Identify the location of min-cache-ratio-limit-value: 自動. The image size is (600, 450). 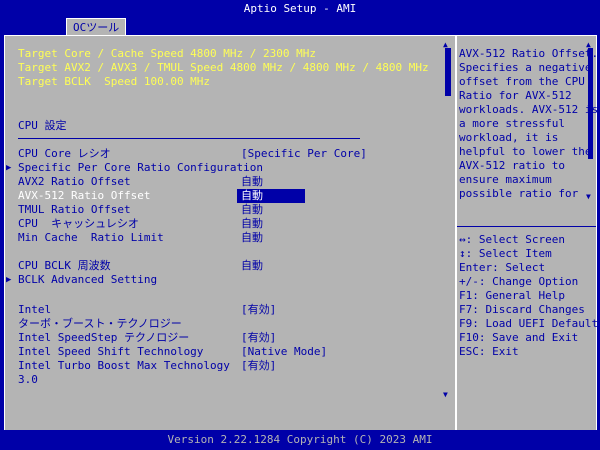
(252, 238).